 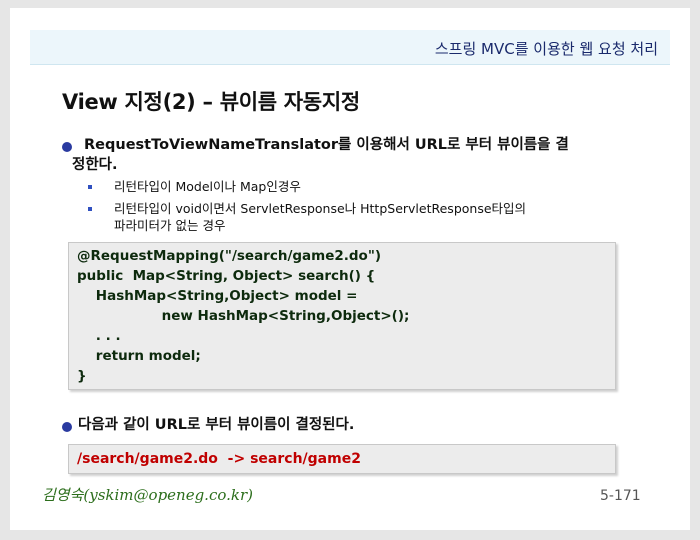 What do you see at coordinates (207, 186) in the screenshot?
I see `sub-bullet-1: 리턴타입이 Model이나 Map인경우` at bounding box center [207, 186].